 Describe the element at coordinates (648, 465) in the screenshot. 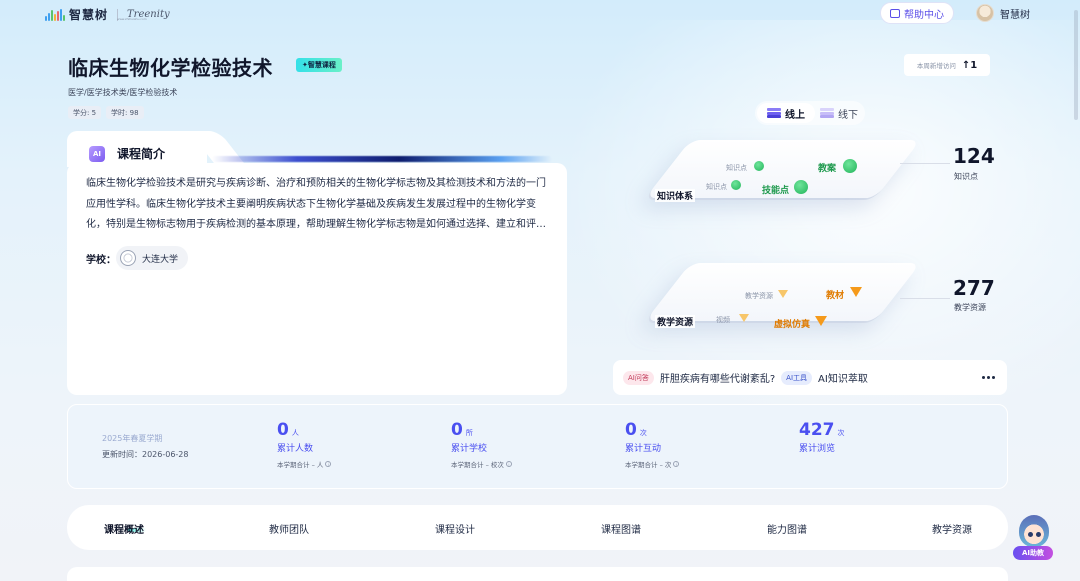

I see `metric-sub-text: 本学期合计 – 次` at that location.